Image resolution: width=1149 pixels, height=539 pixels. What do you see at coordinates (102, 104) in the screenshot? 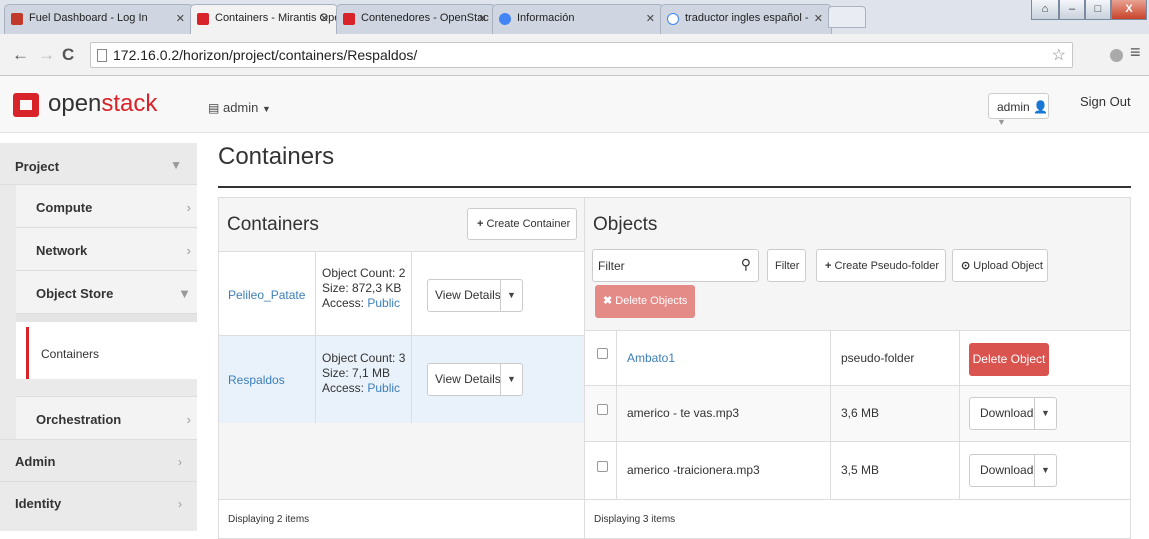
I see `openstack-logo: openstack` at bounding box center [102, 104].